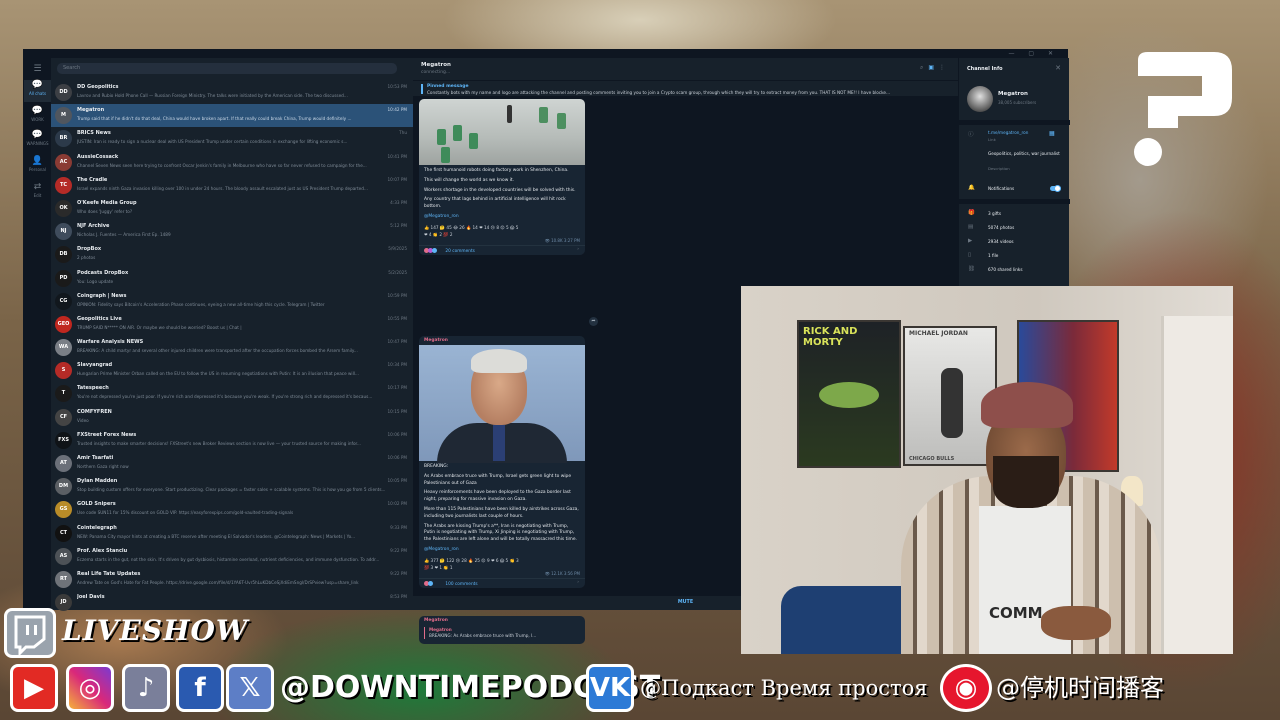 Image resolution: width=1280 pixels, height=720 pixels. I want to click on forward-icon: ➦, so click(593, 321).